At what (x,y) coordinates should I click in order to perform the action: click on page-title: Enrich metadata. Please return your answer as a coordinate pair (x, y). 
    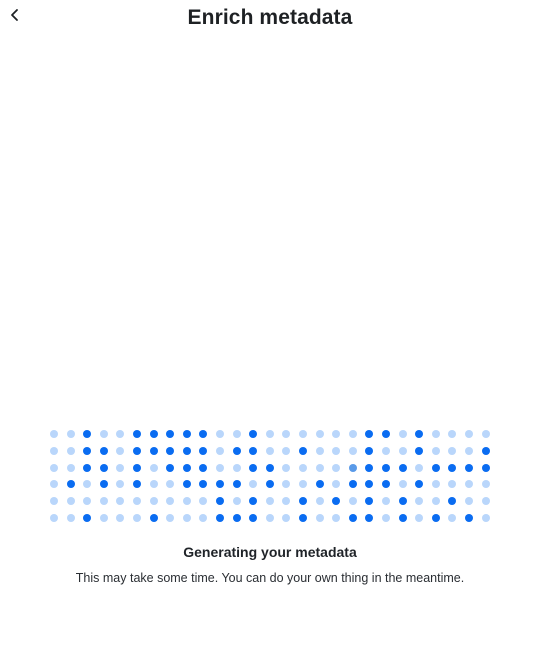
    Looking at the image, I should click on (270, 17).